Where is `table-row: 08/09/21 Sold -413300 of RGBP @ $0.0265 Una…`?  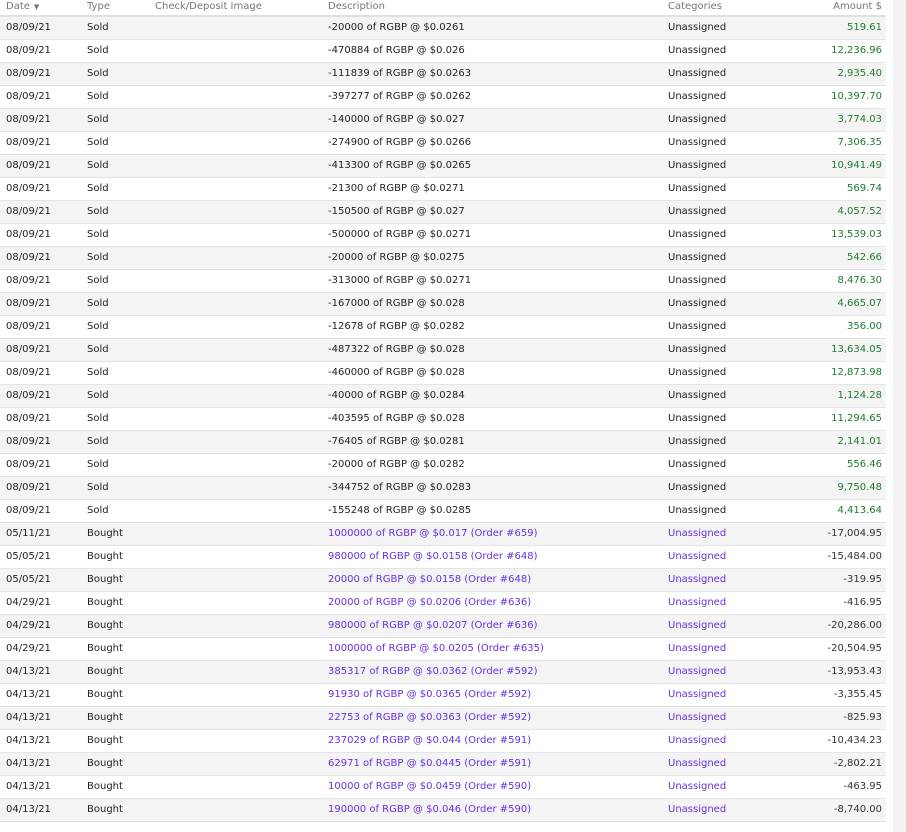 table-row: 08/09/21 Sold -413300 of RGBP @ $0.0265 Una… is located at coordinates (443, 166).